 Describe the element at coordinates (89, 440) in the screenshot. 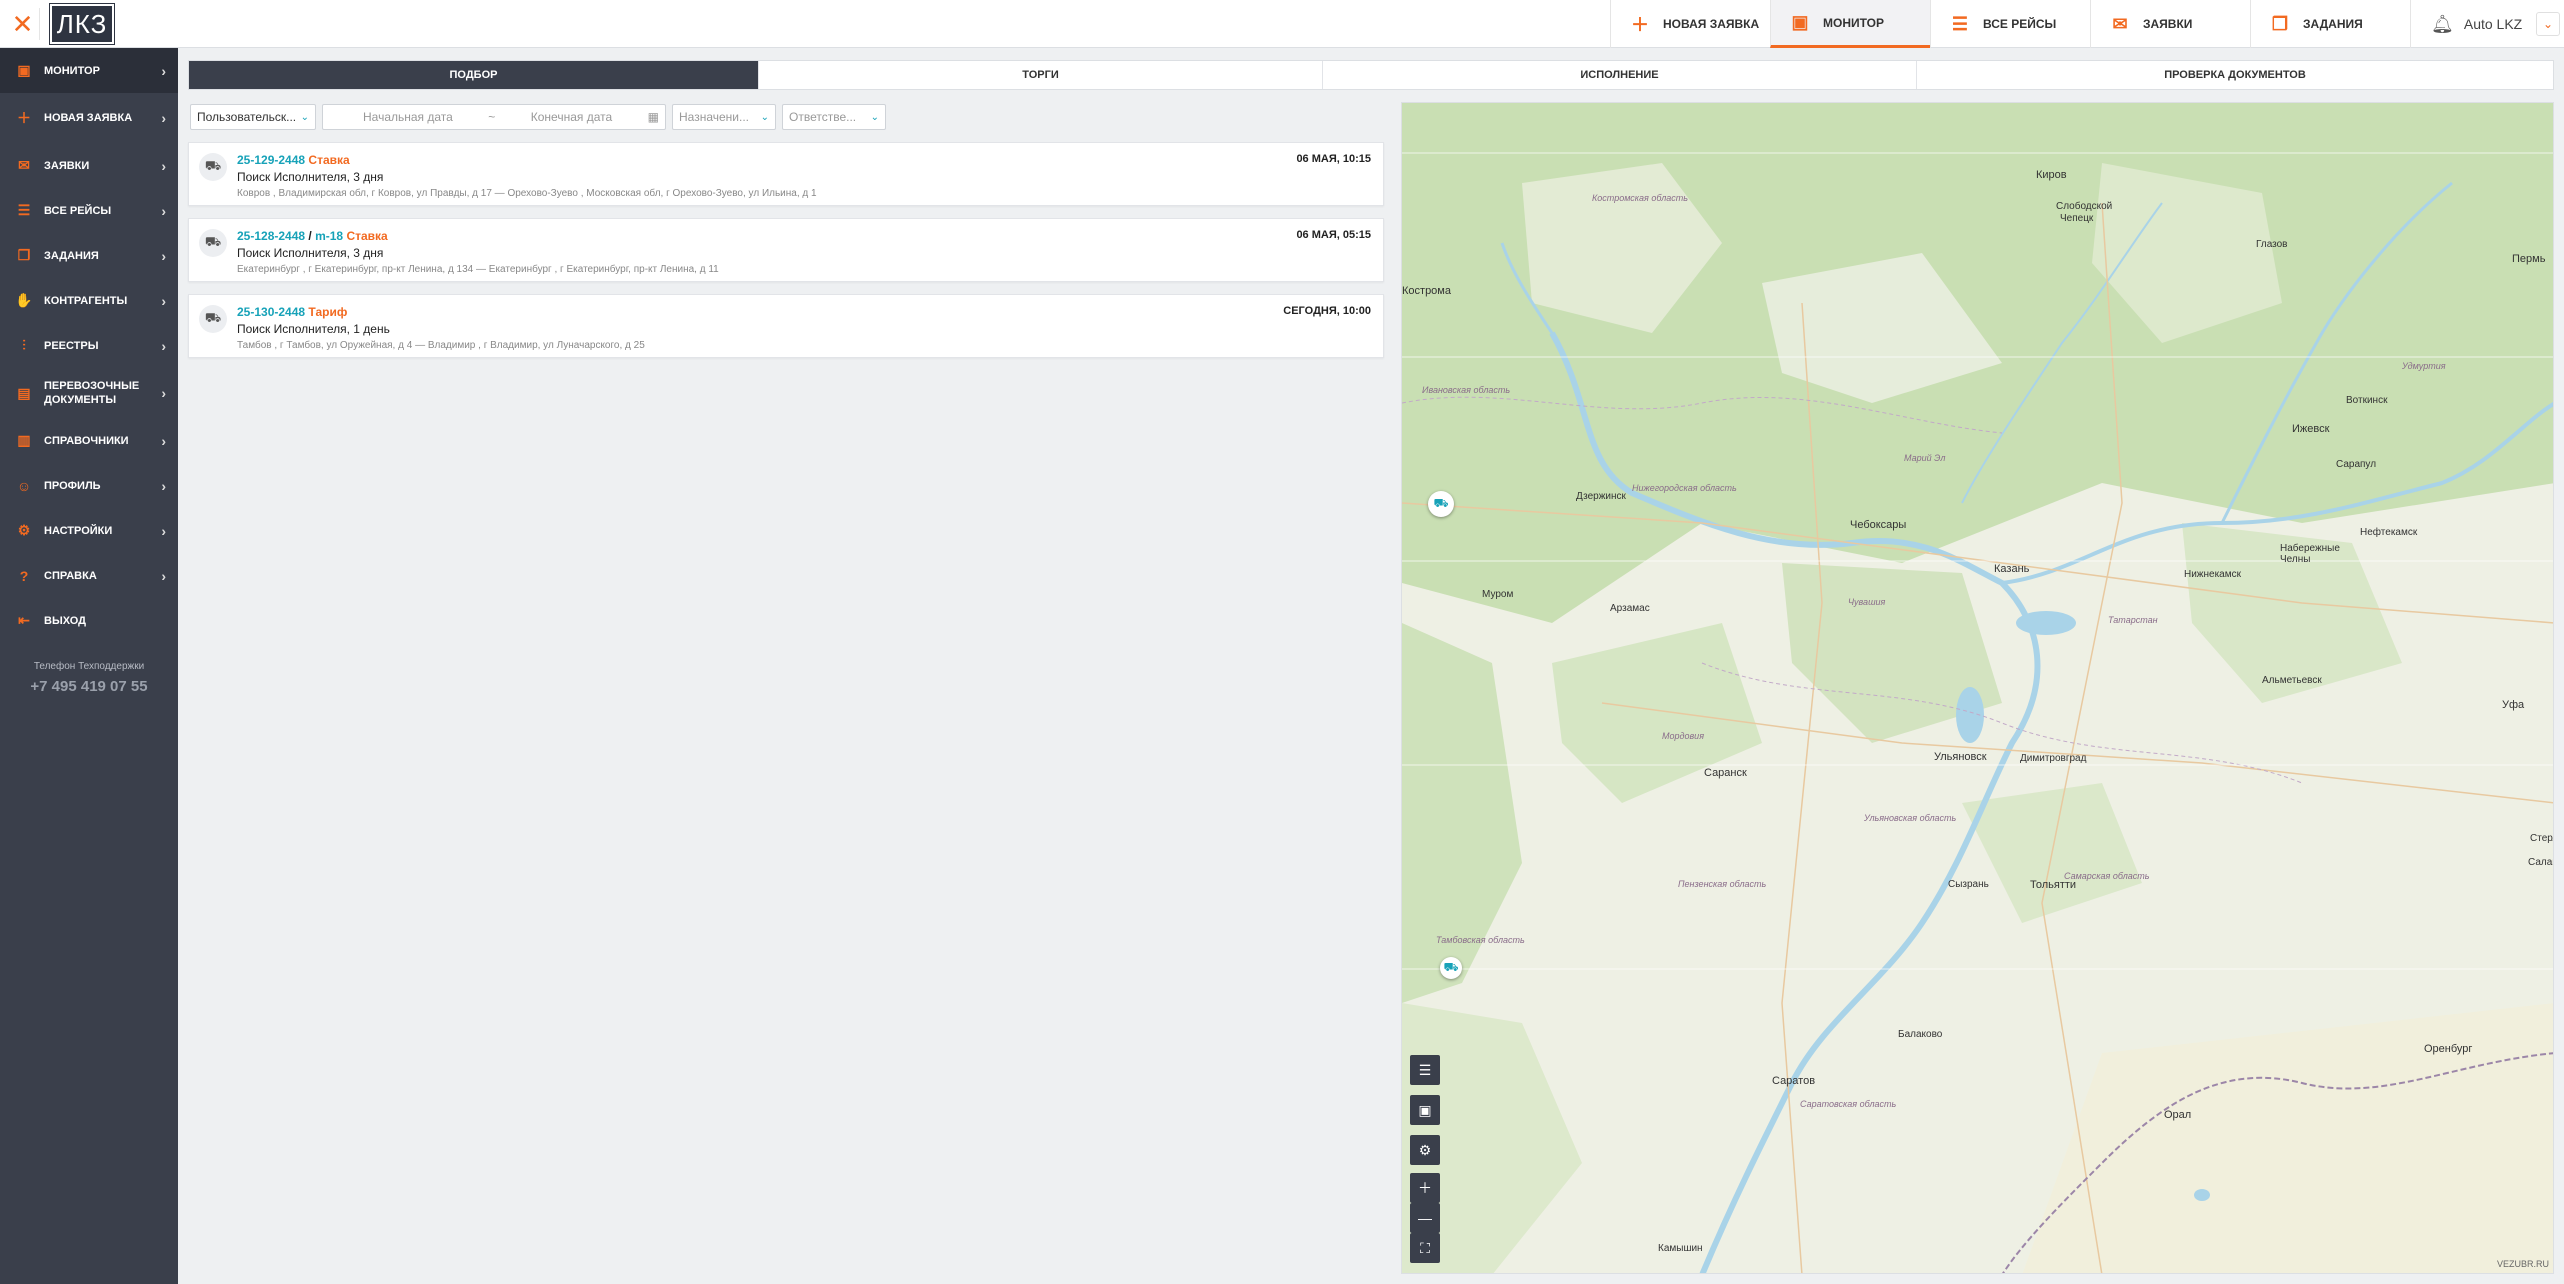

I see `sidebar-item-directories: ▥ Справочники ›` at that location.